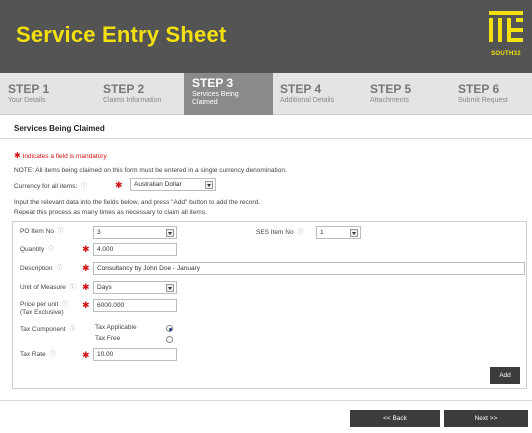 The width and height of the screenshot is (532, 433). I want to click on step-number: STEP 5, so click(391, 89).